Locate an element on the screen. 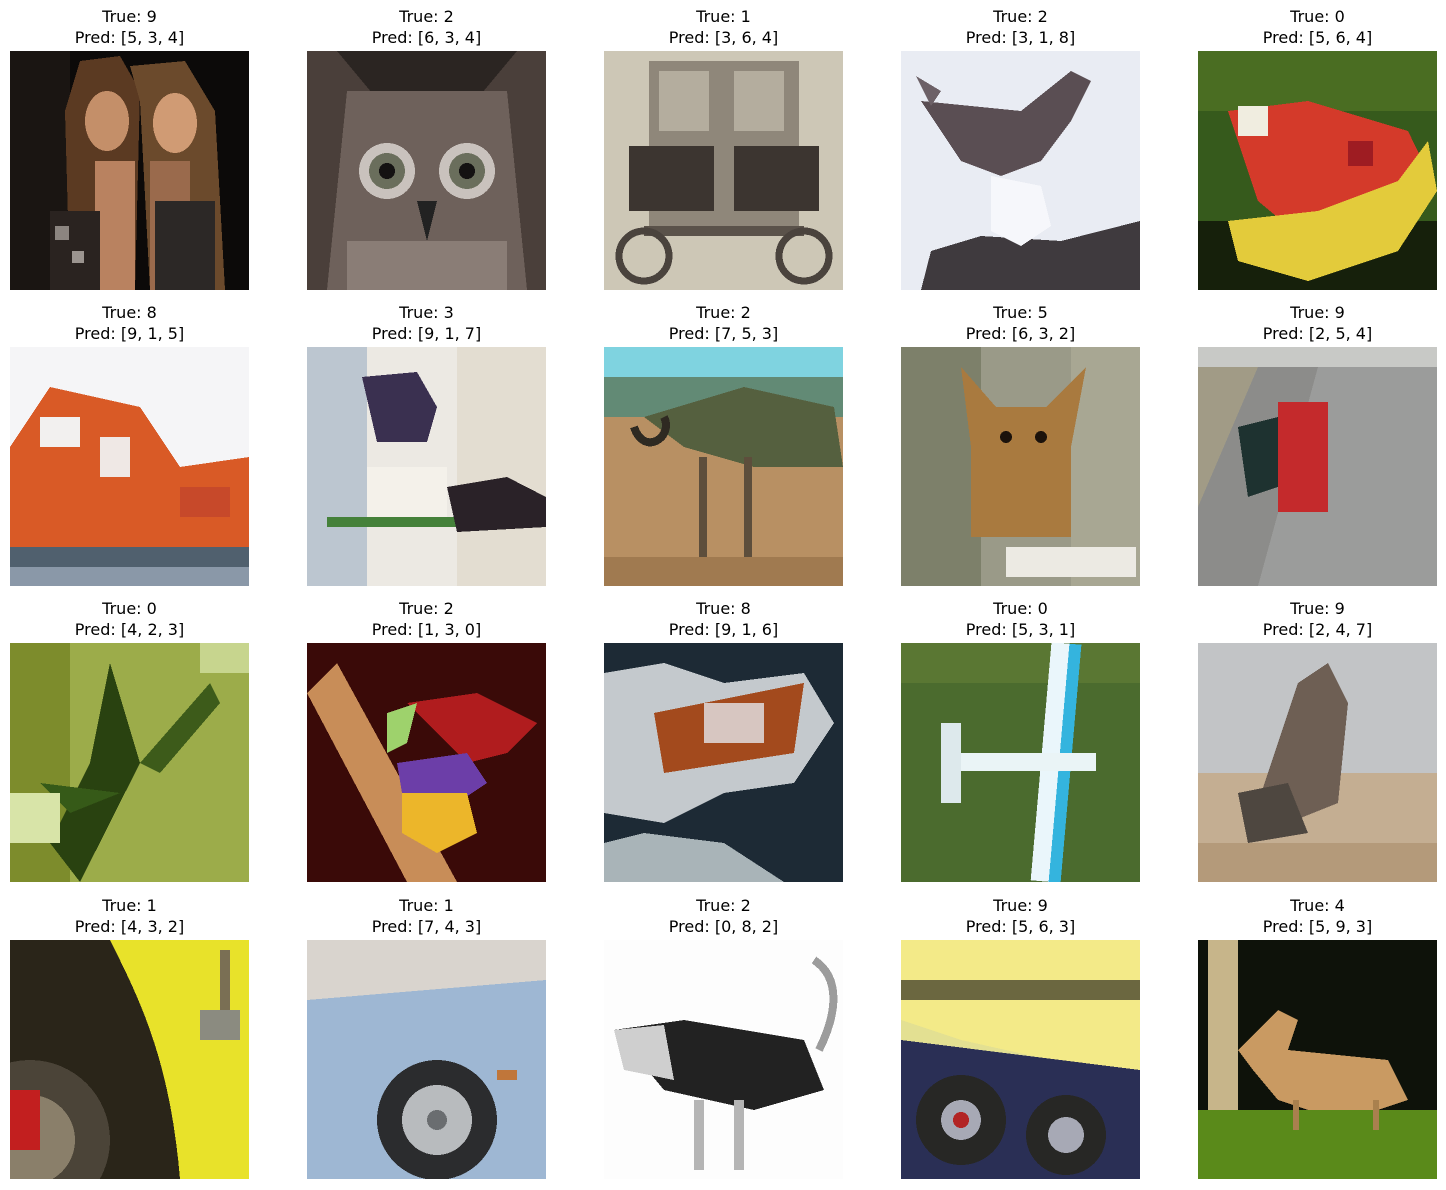  panel-caption: True: 2 Pred: [0, 8, 2] is located at coordinates (723, 917).